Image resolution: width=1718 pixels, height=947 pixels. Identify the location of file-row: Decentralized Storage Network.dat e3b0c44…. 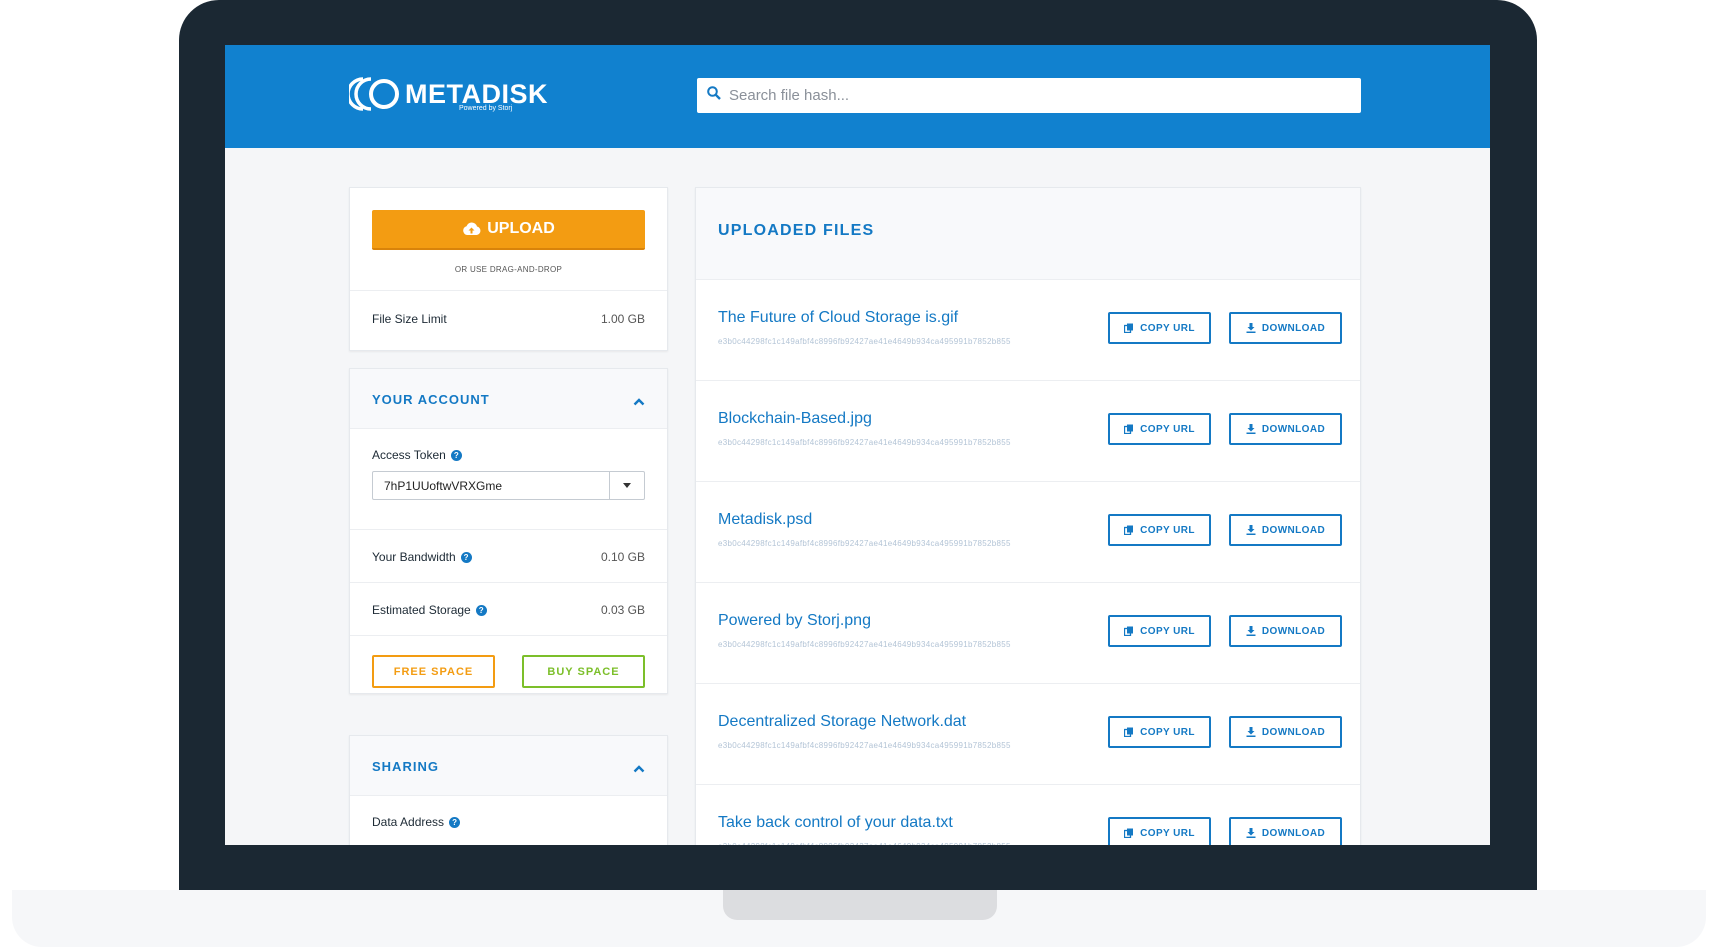
(1028, 733).